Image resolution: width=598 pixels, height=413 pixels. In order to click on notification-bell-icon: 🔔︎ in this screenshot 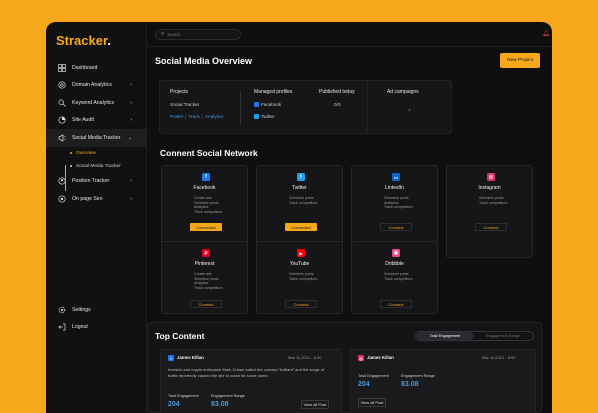, I will do `click(546, 33)`.